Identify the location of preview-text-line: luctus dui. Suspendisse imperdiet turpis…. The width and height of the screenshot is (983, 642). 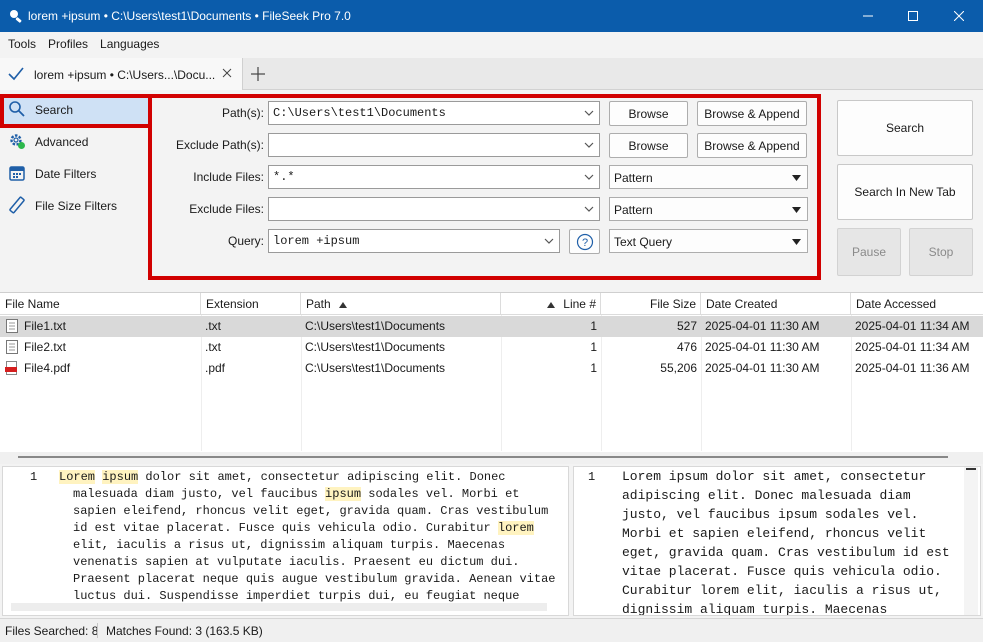
(296, 596).